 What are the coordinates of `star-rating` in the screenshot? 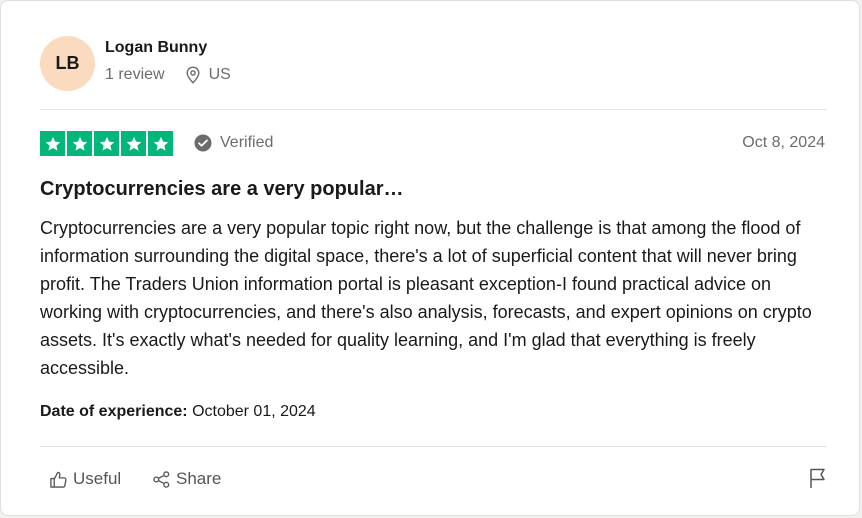 It's located at (106, 143).